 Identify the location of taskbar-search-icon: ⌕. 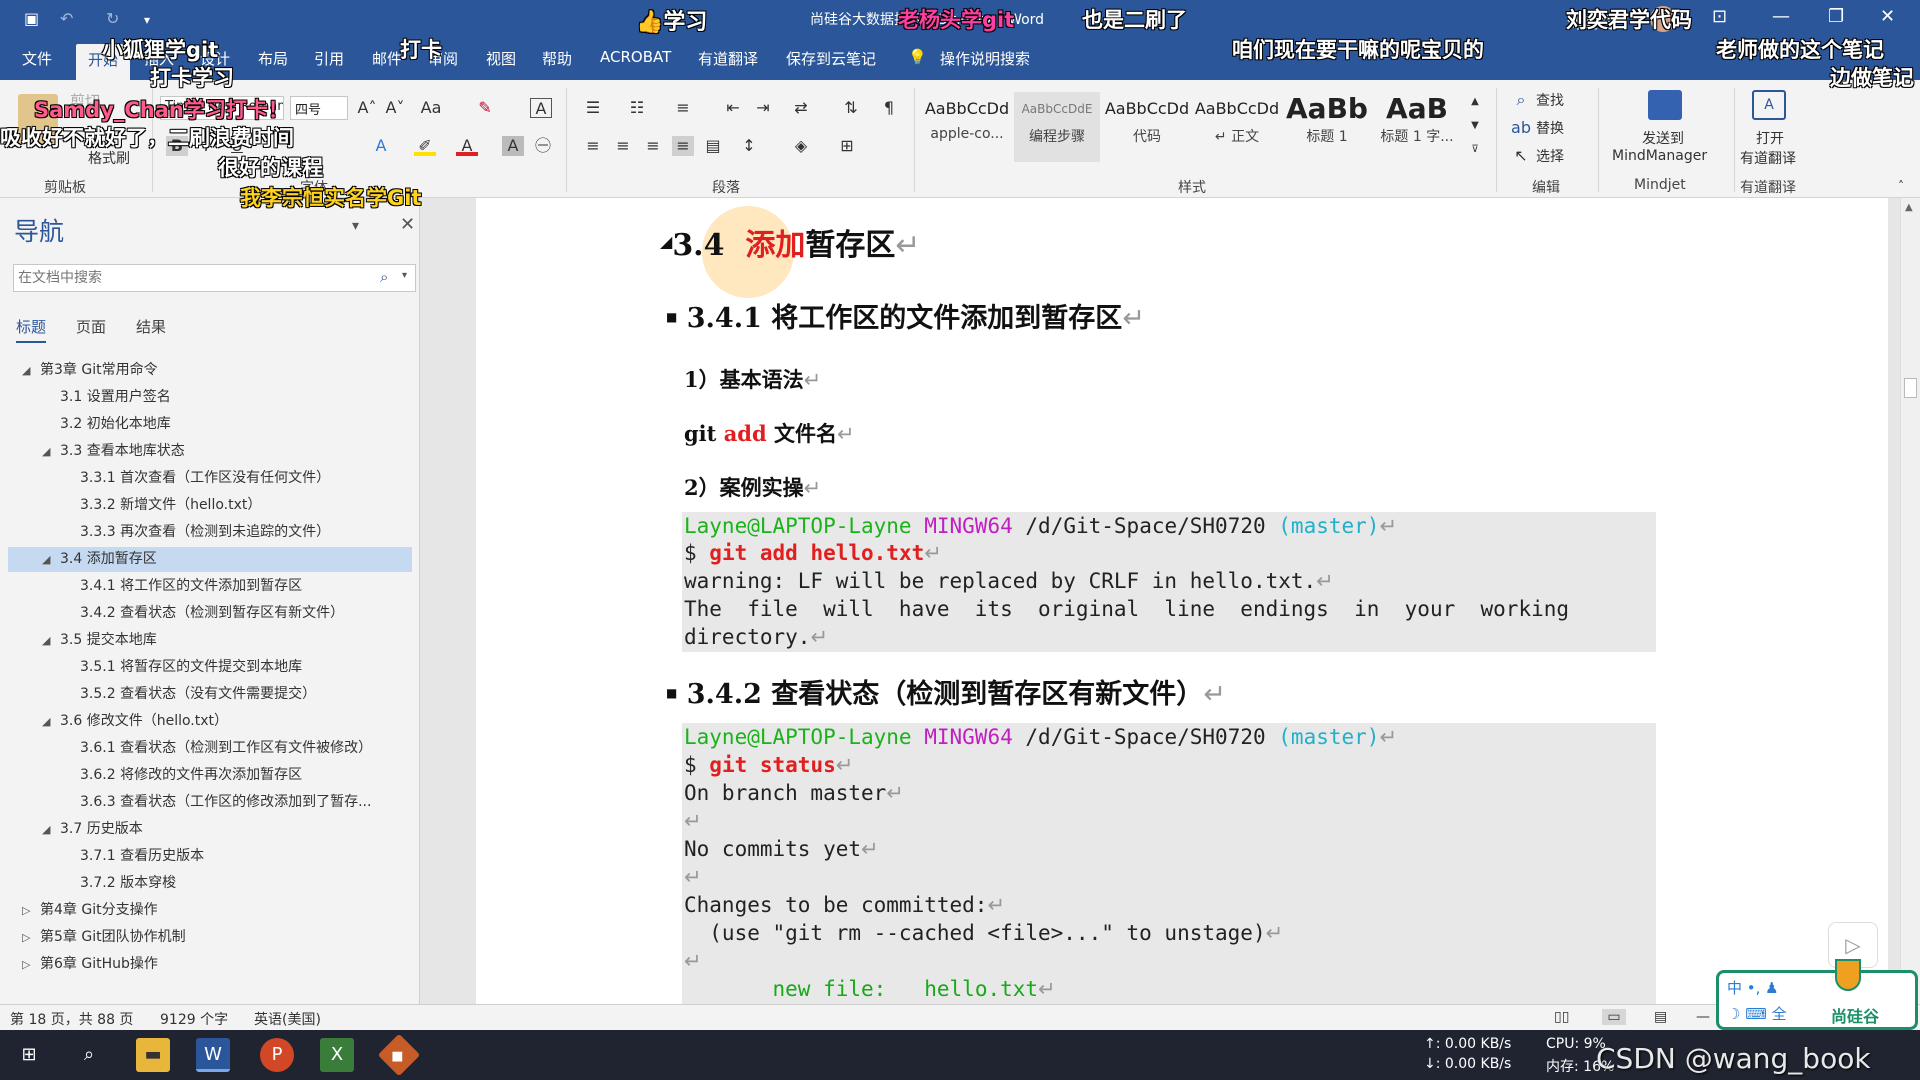
(89, 1055).